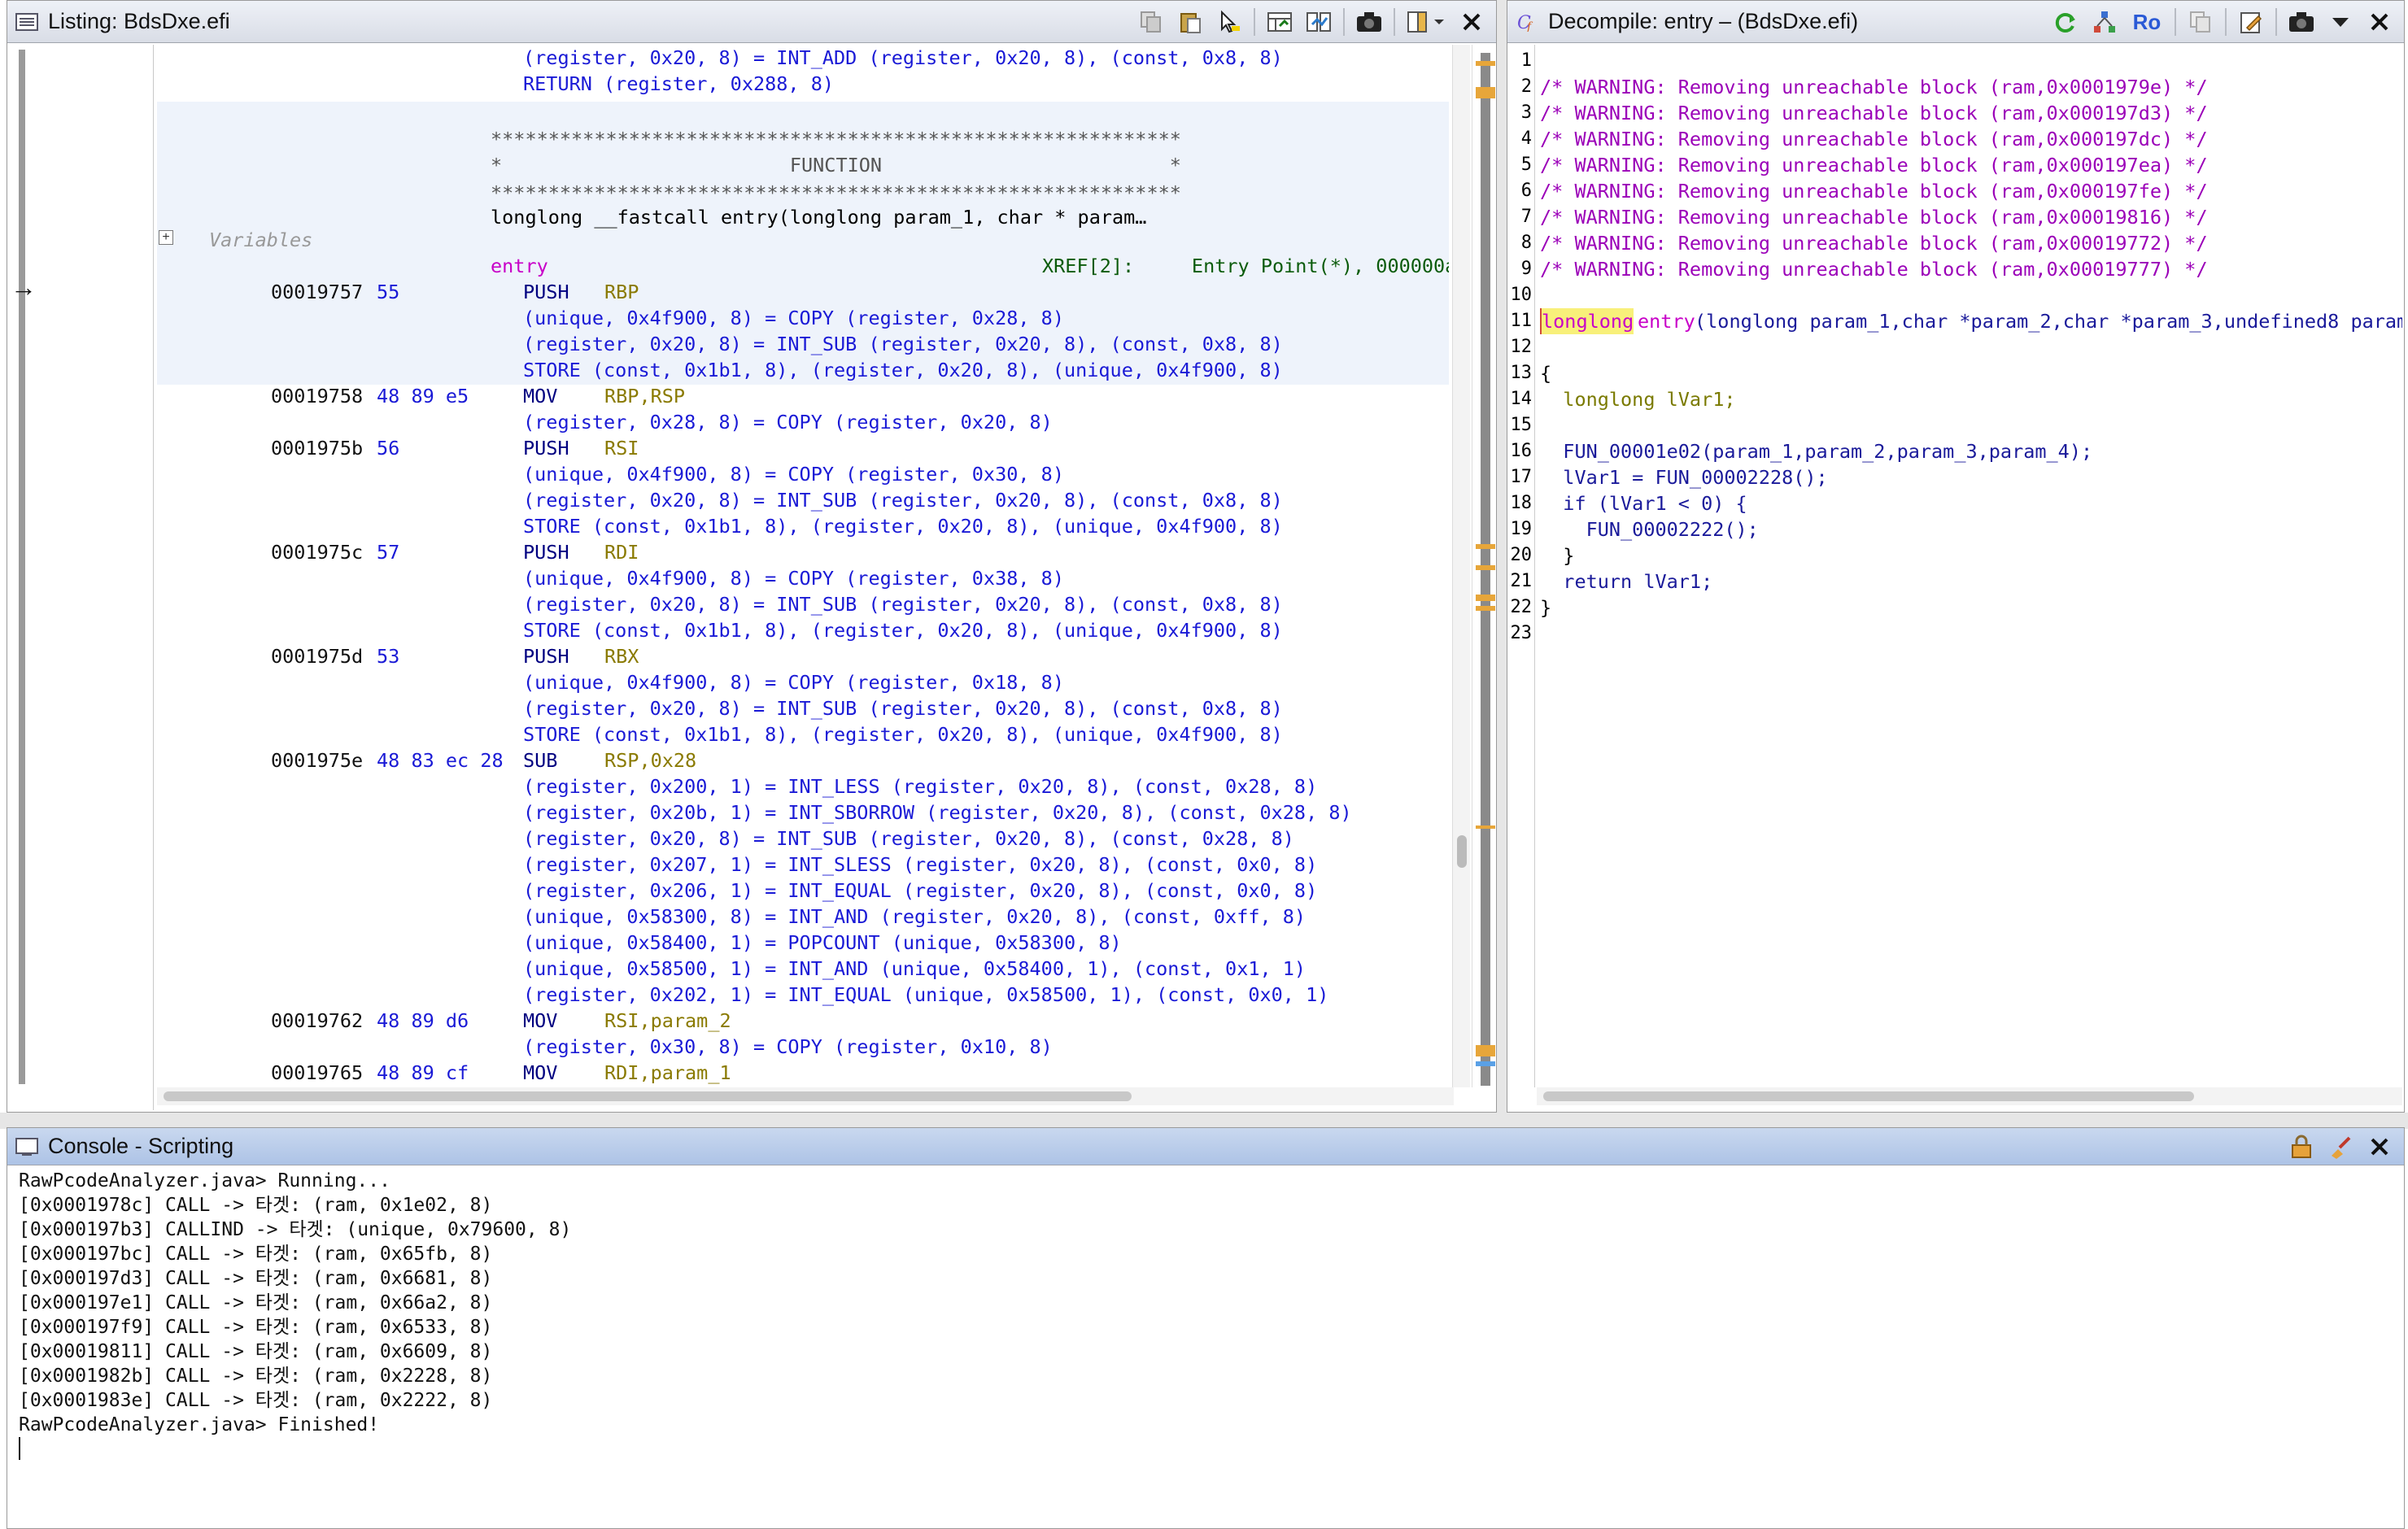 This screenshot has width=2408, height=1529. Describe the element at coordinates (621, 292) in the screenshot. I see `instruction-operands: RBP` at that location.